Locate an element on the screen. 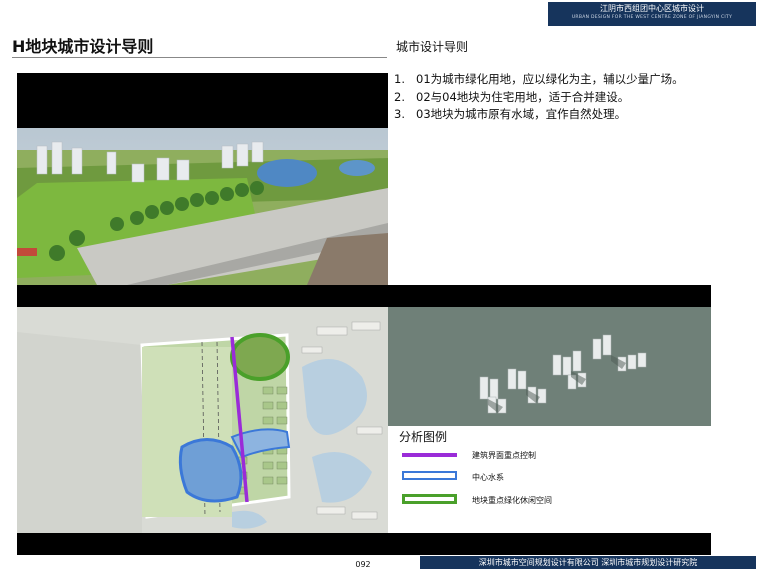 This screenshot has width=760, height=576. guide-item: 2. 02与04地块为住宅用地，适于合并建设。 is located at coordinates (512, 96).